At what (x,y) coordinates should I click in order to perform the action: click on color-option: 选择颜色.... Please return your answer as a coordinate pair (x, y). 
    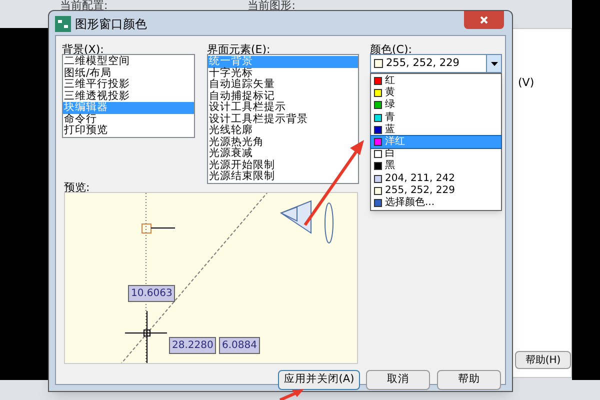
    Looking at the image, I should click on (443, 202).